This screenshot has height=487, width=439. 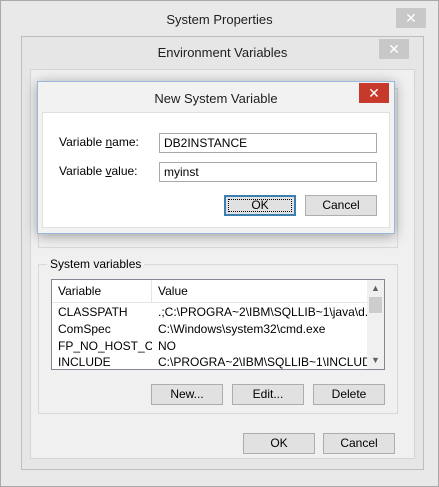 I want to click on system-properties-title: System Properties, so click(x=219, y=19).